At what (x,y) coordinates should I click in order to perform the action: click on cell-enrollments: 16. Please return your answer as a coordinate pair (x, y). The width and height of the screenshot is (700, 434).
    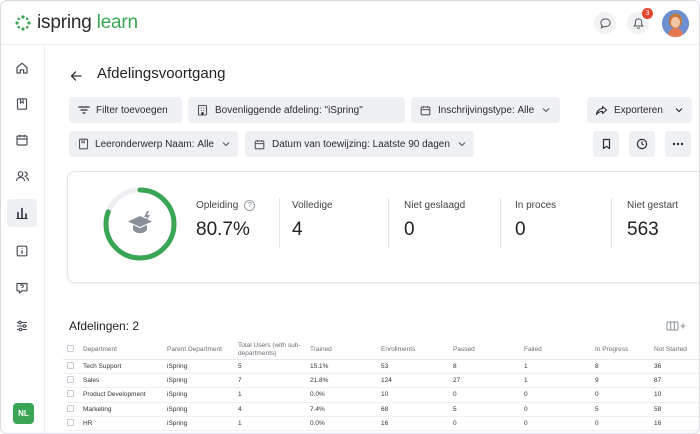
    Looking at the image, I should click on (413, 424).